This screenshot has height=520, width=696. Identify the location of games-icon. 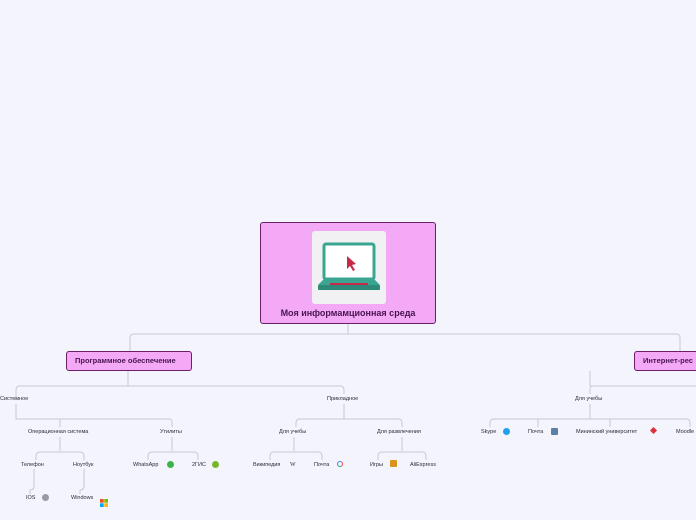
(393, 463).